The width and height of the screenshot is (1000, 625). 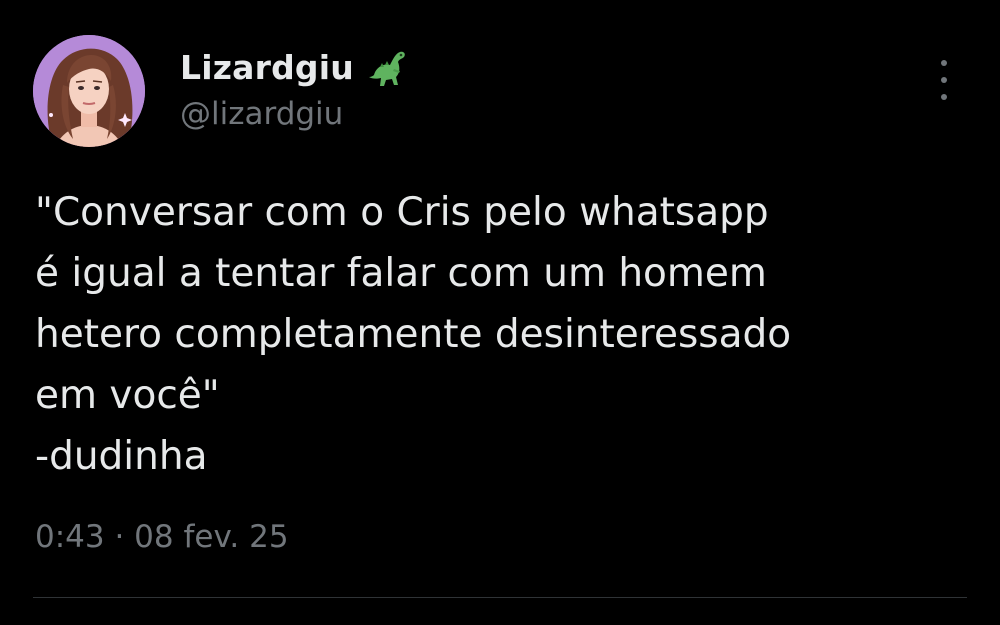 What do you see at coordinates (413, 334) in the screenshot?
I see `tweet-text-line: hetero completamente desinteressado` at bounding box center [413, 334].